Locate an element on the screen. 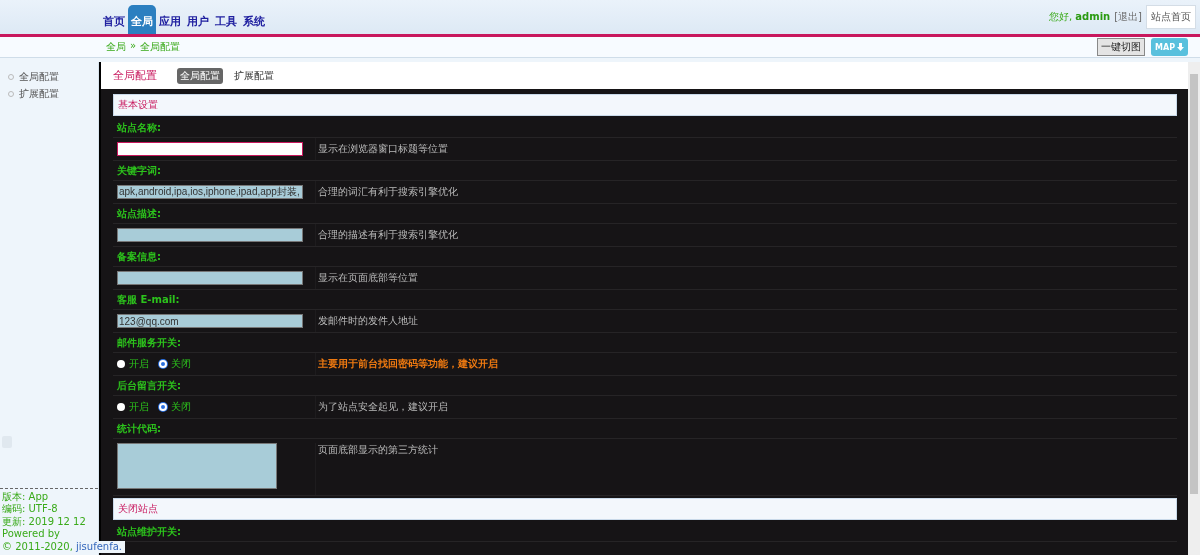 The width and height of the screenshot is (1200, 555). setting-label: 站点描述: is located at coordinates (139, 213).